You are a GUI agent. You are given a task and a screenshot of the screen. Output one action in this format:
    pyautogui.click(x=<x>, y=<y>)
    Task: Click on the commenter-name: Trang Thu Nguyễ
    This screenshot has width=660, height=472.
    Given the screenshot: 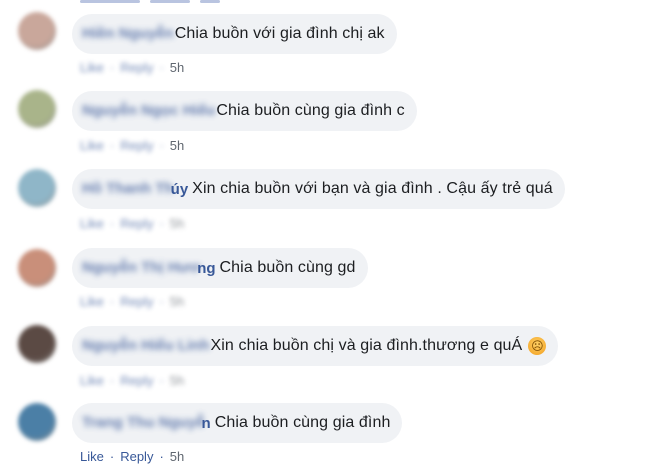 What is the action you would take?
    pyautogui.click(x=143, y=423)
    